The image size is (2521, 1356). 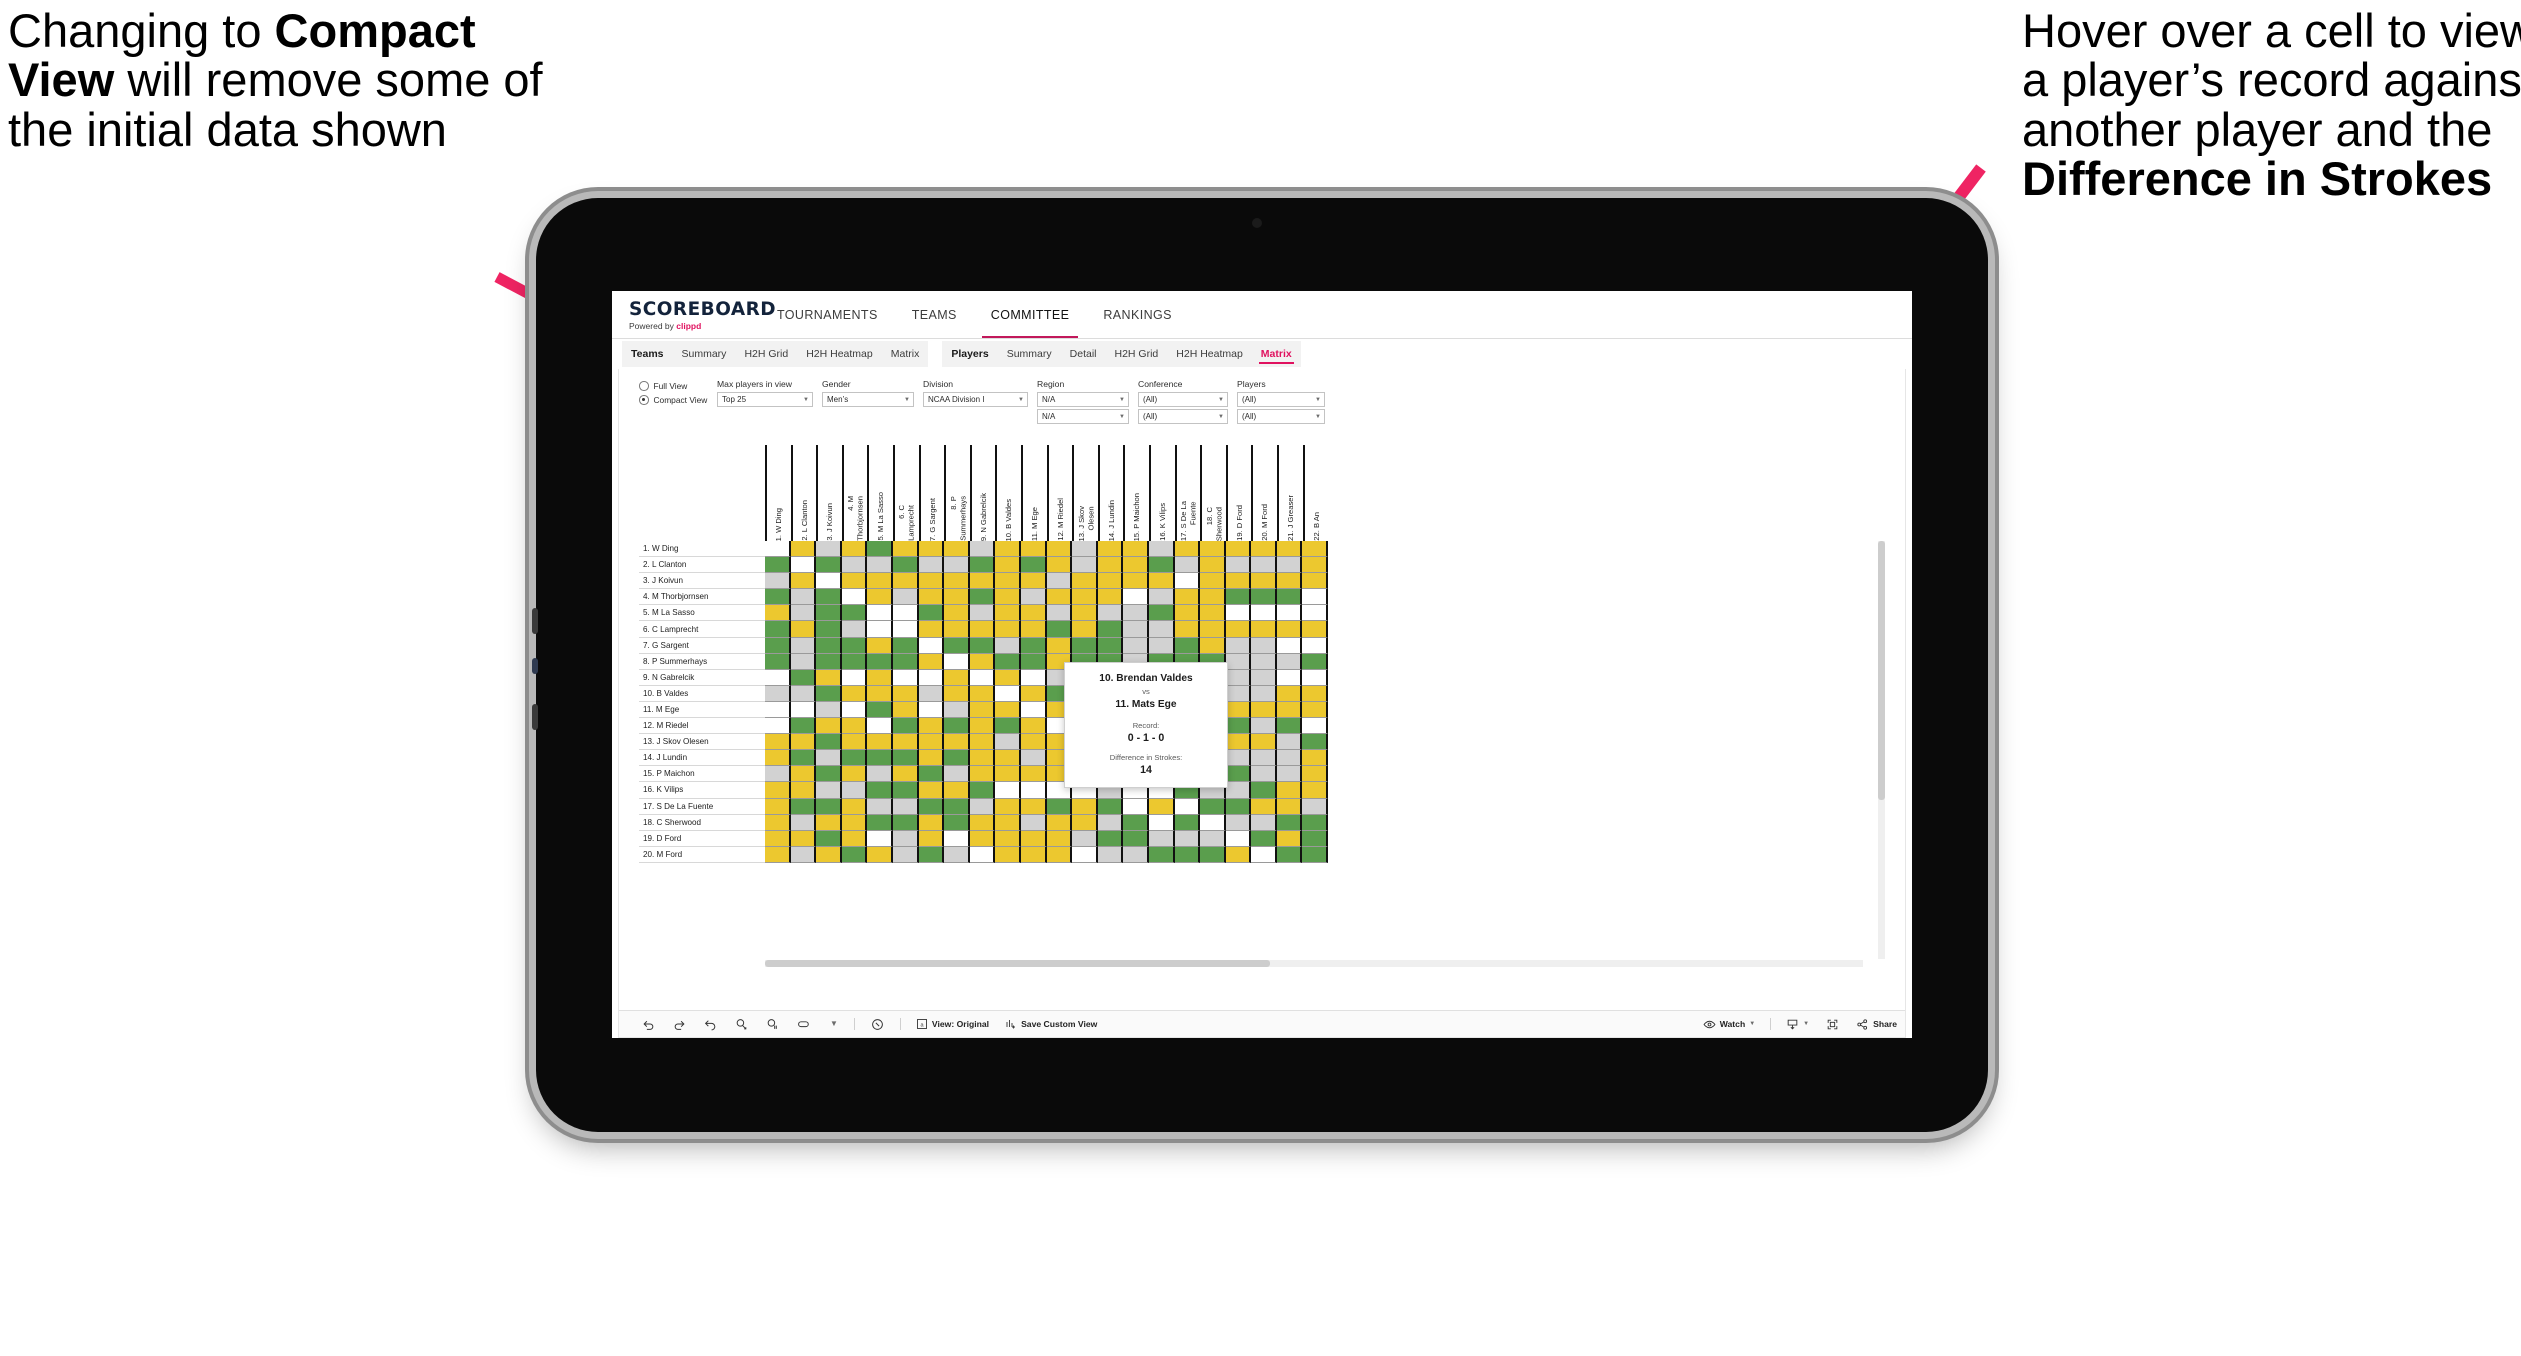 I want to click on subnav-item-matrix: Matrix, so click(x=905, y=354).